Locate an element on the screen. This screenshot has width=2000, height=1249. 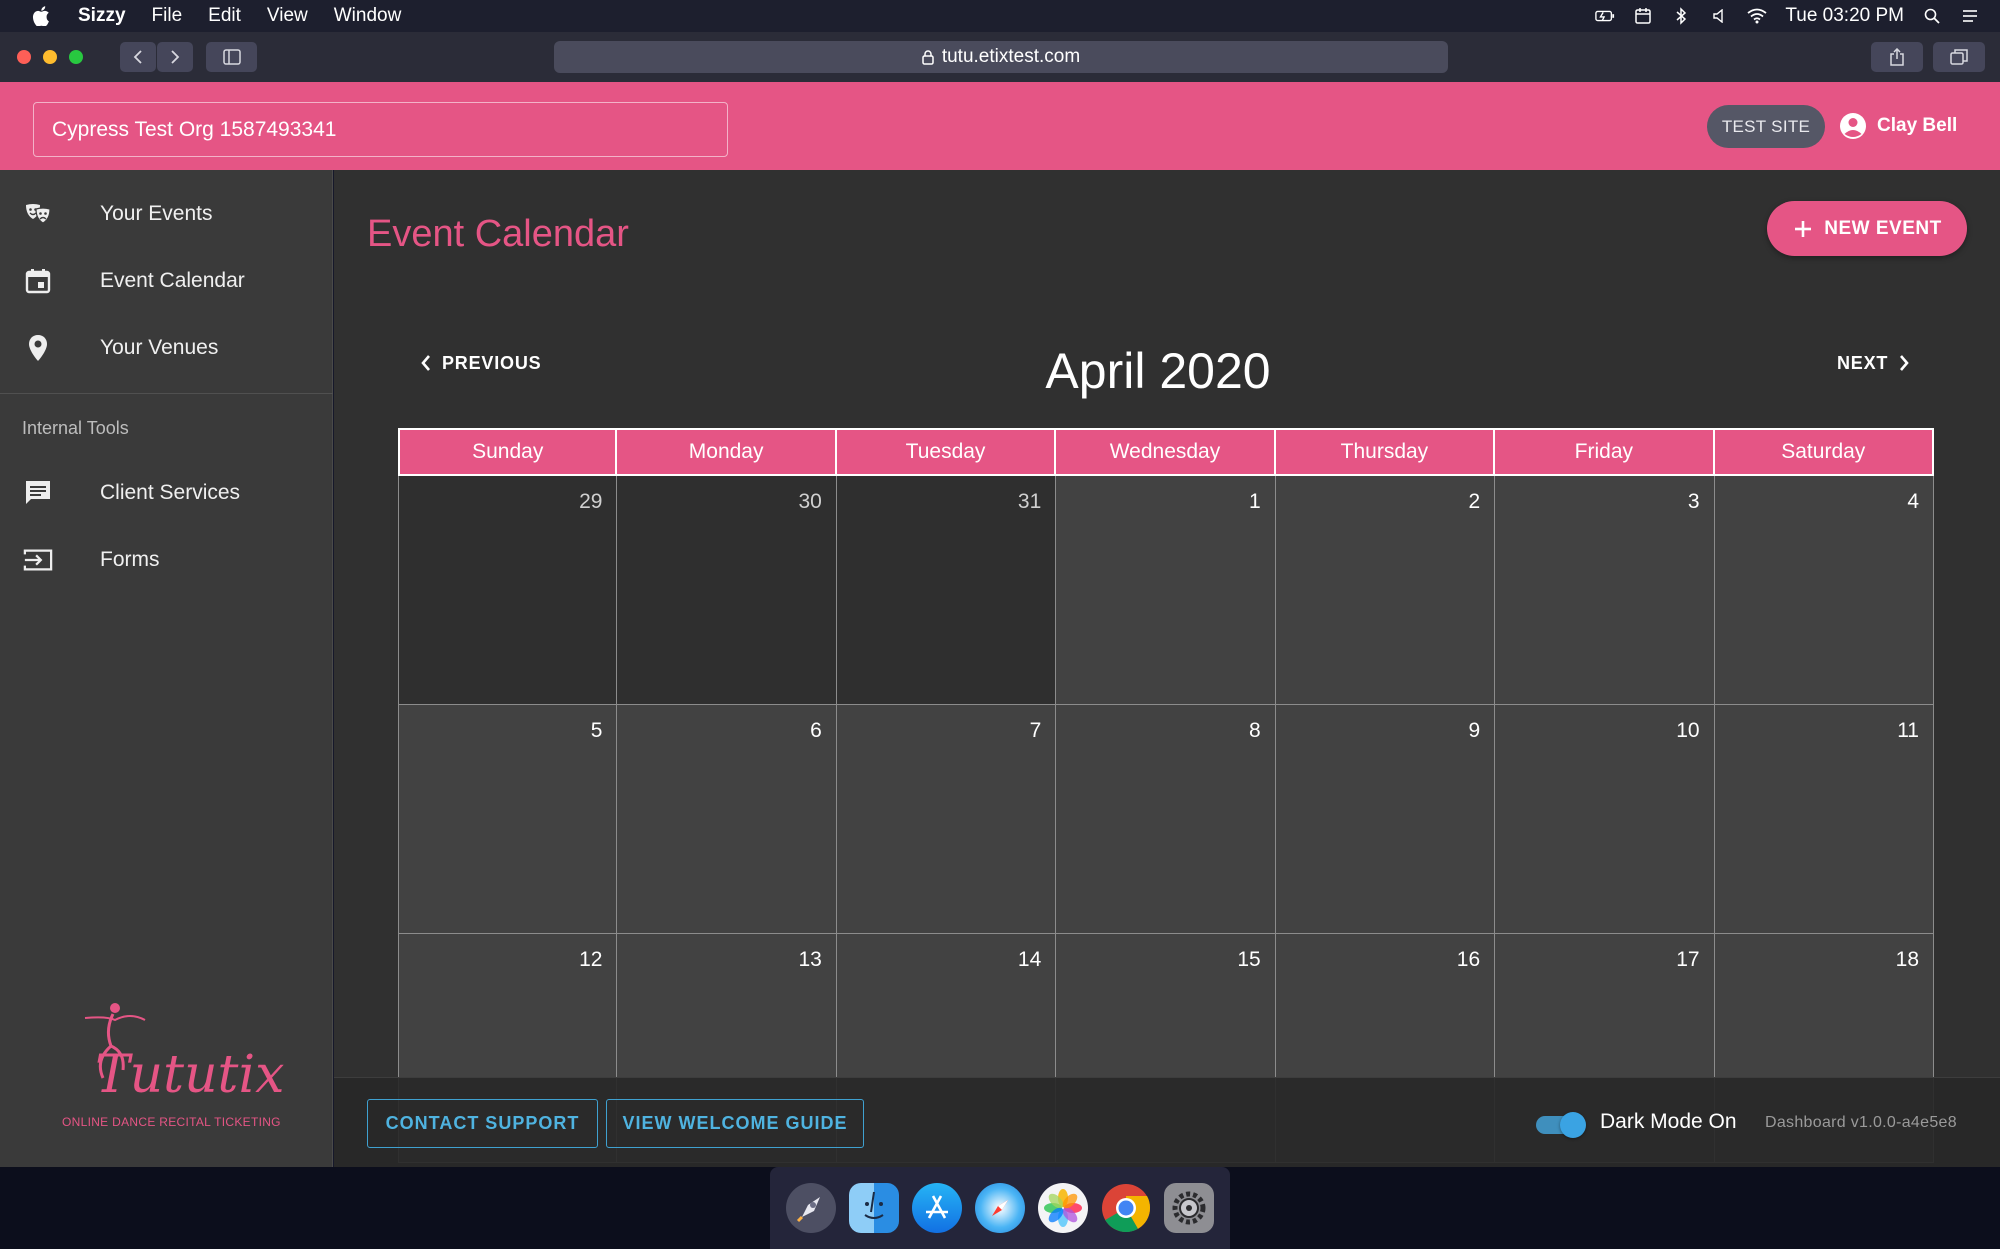
share-button is located at coordinates (1897, 57).